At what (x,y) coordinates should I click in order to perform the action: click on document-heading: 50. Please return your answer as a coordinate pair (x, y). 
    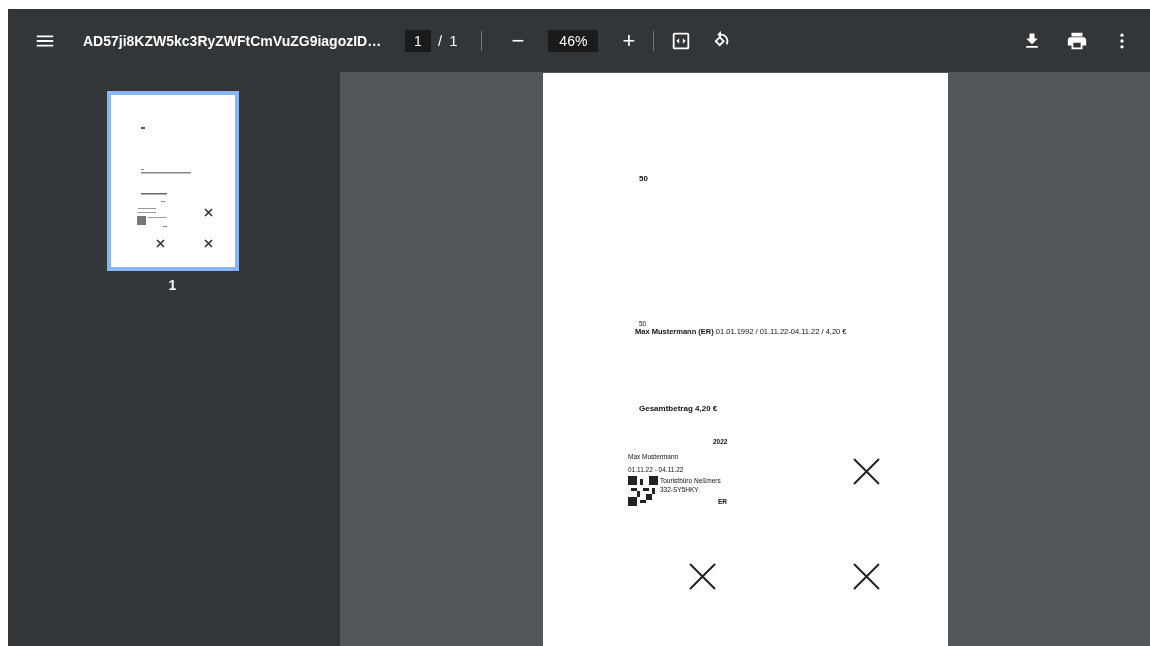
    Looking at the image, I should click on (644, 178).